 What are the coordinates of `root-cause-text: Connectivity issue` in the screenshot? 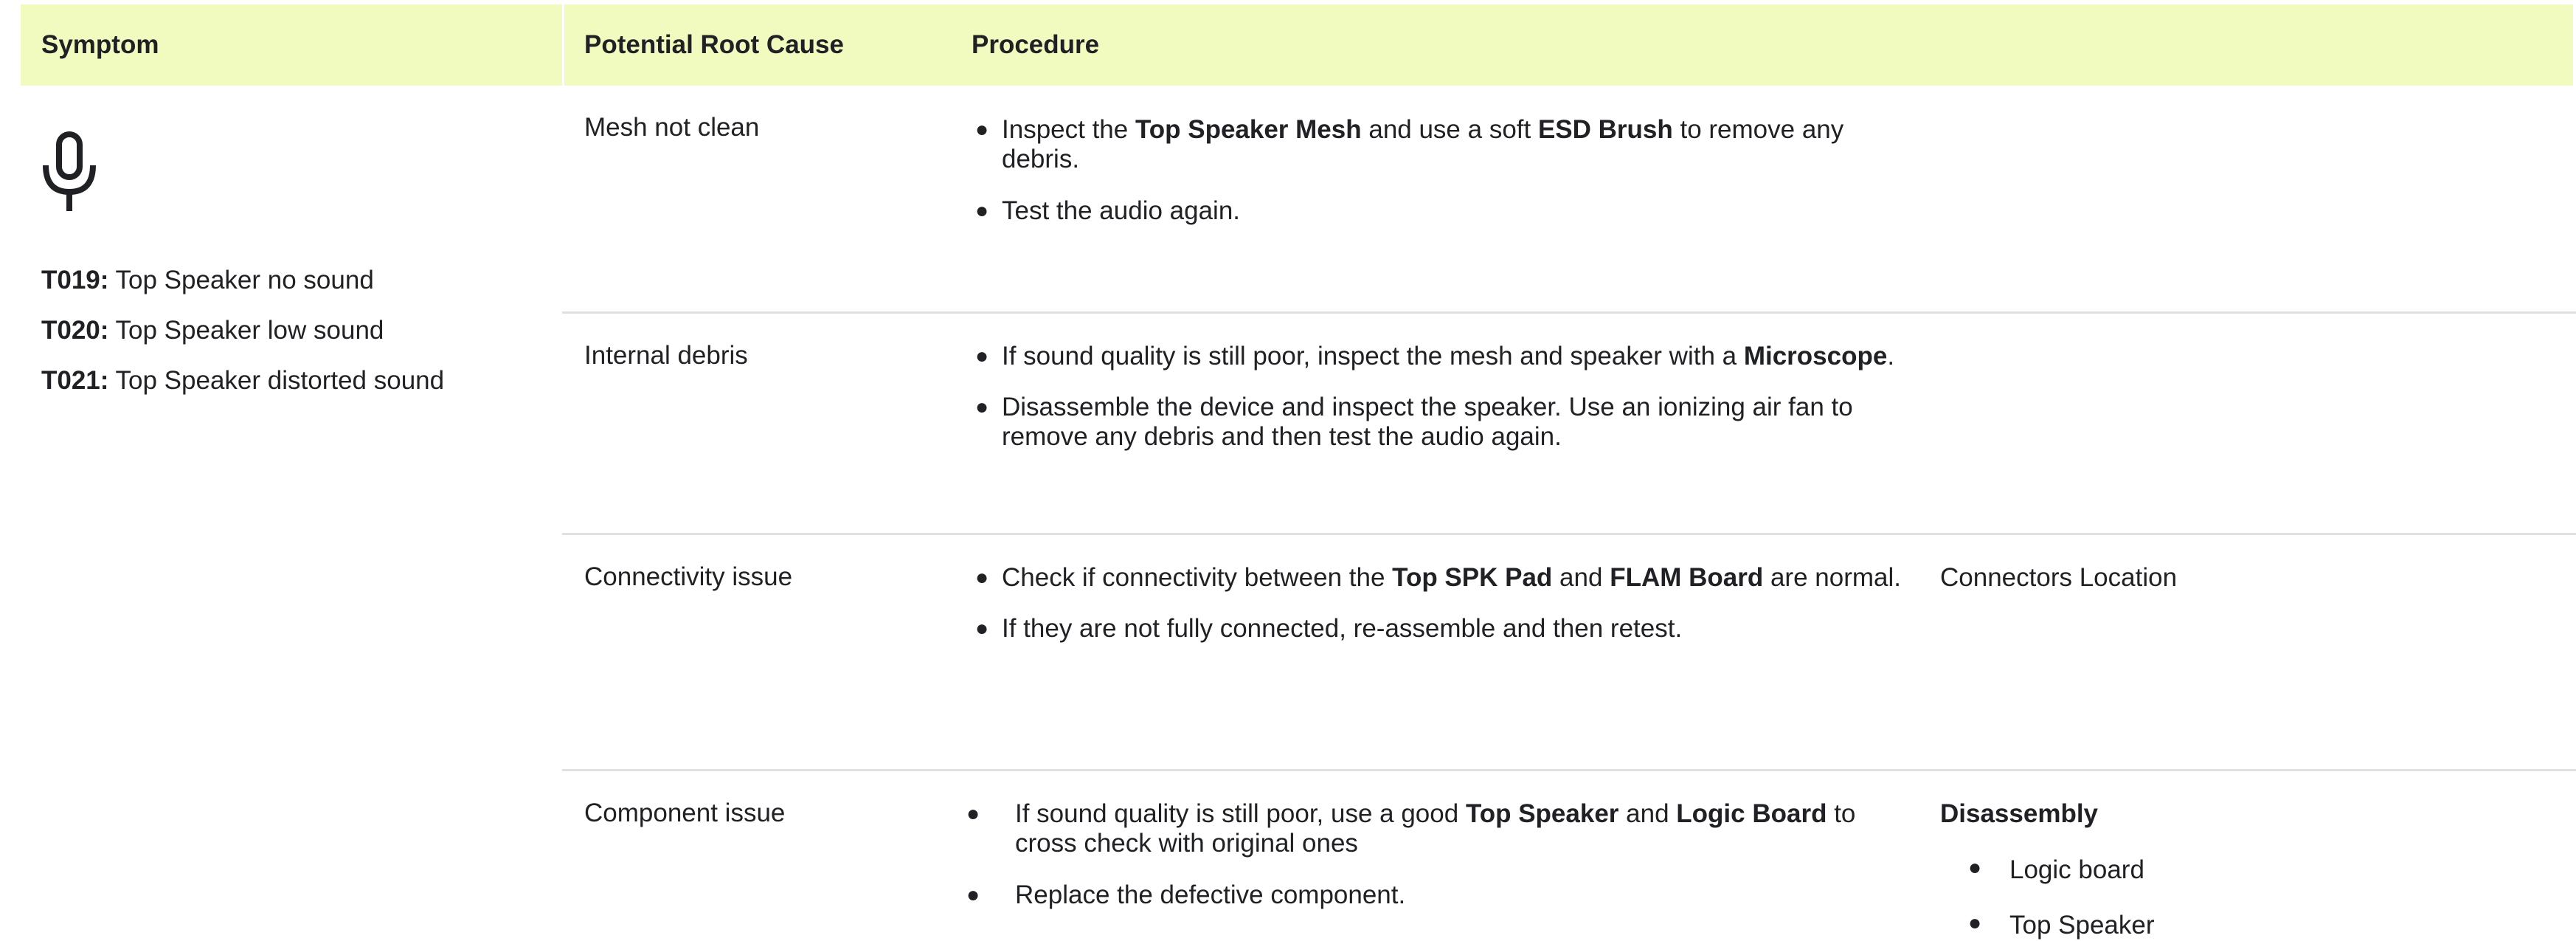 It's located at (689, 576).